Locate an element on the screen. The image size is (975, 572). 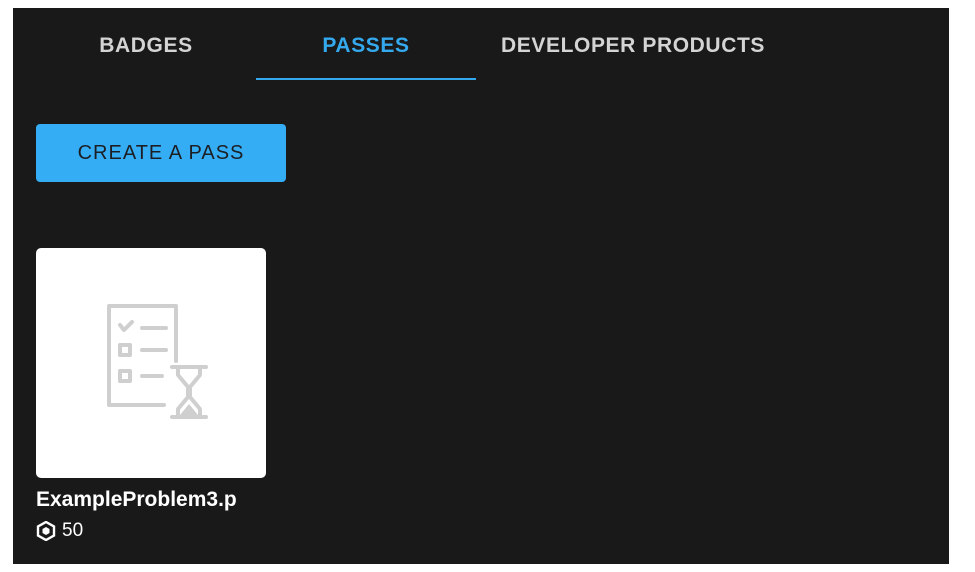
pass-name: ExampleProblem3.p is located at coordinates (151, 500).